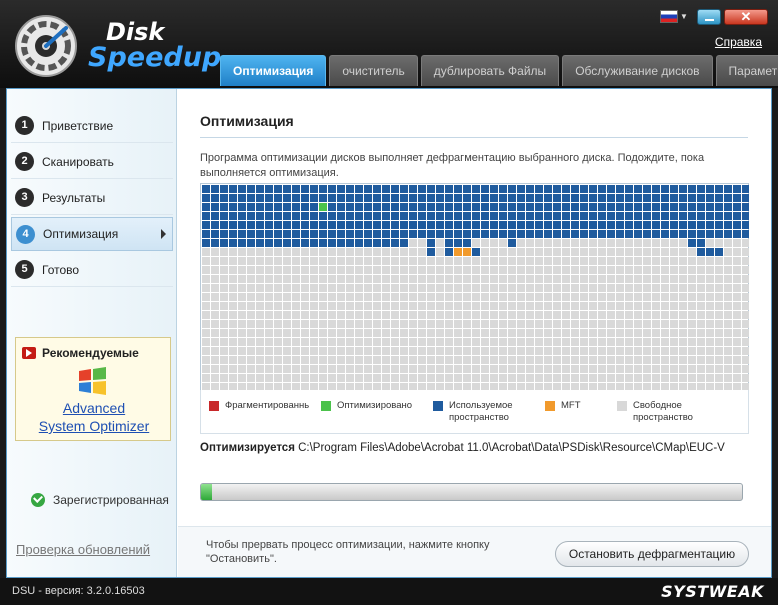  What do you see at coordinates (667, 412) in the screenshot?
I see `legend-item-free-space: Свободное пространство` at bounding box center [667, 412].